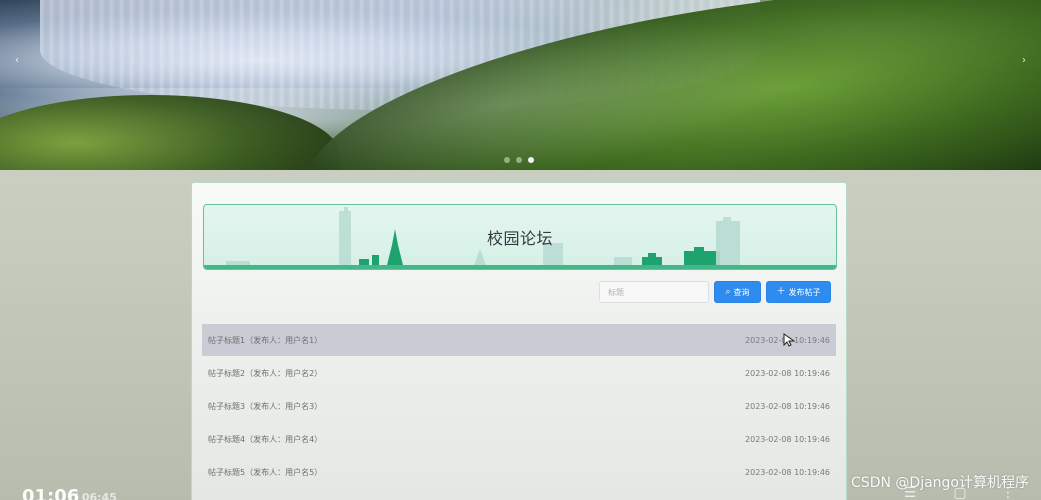  I want to click on plus-icon: ＋, so click(781, 291).